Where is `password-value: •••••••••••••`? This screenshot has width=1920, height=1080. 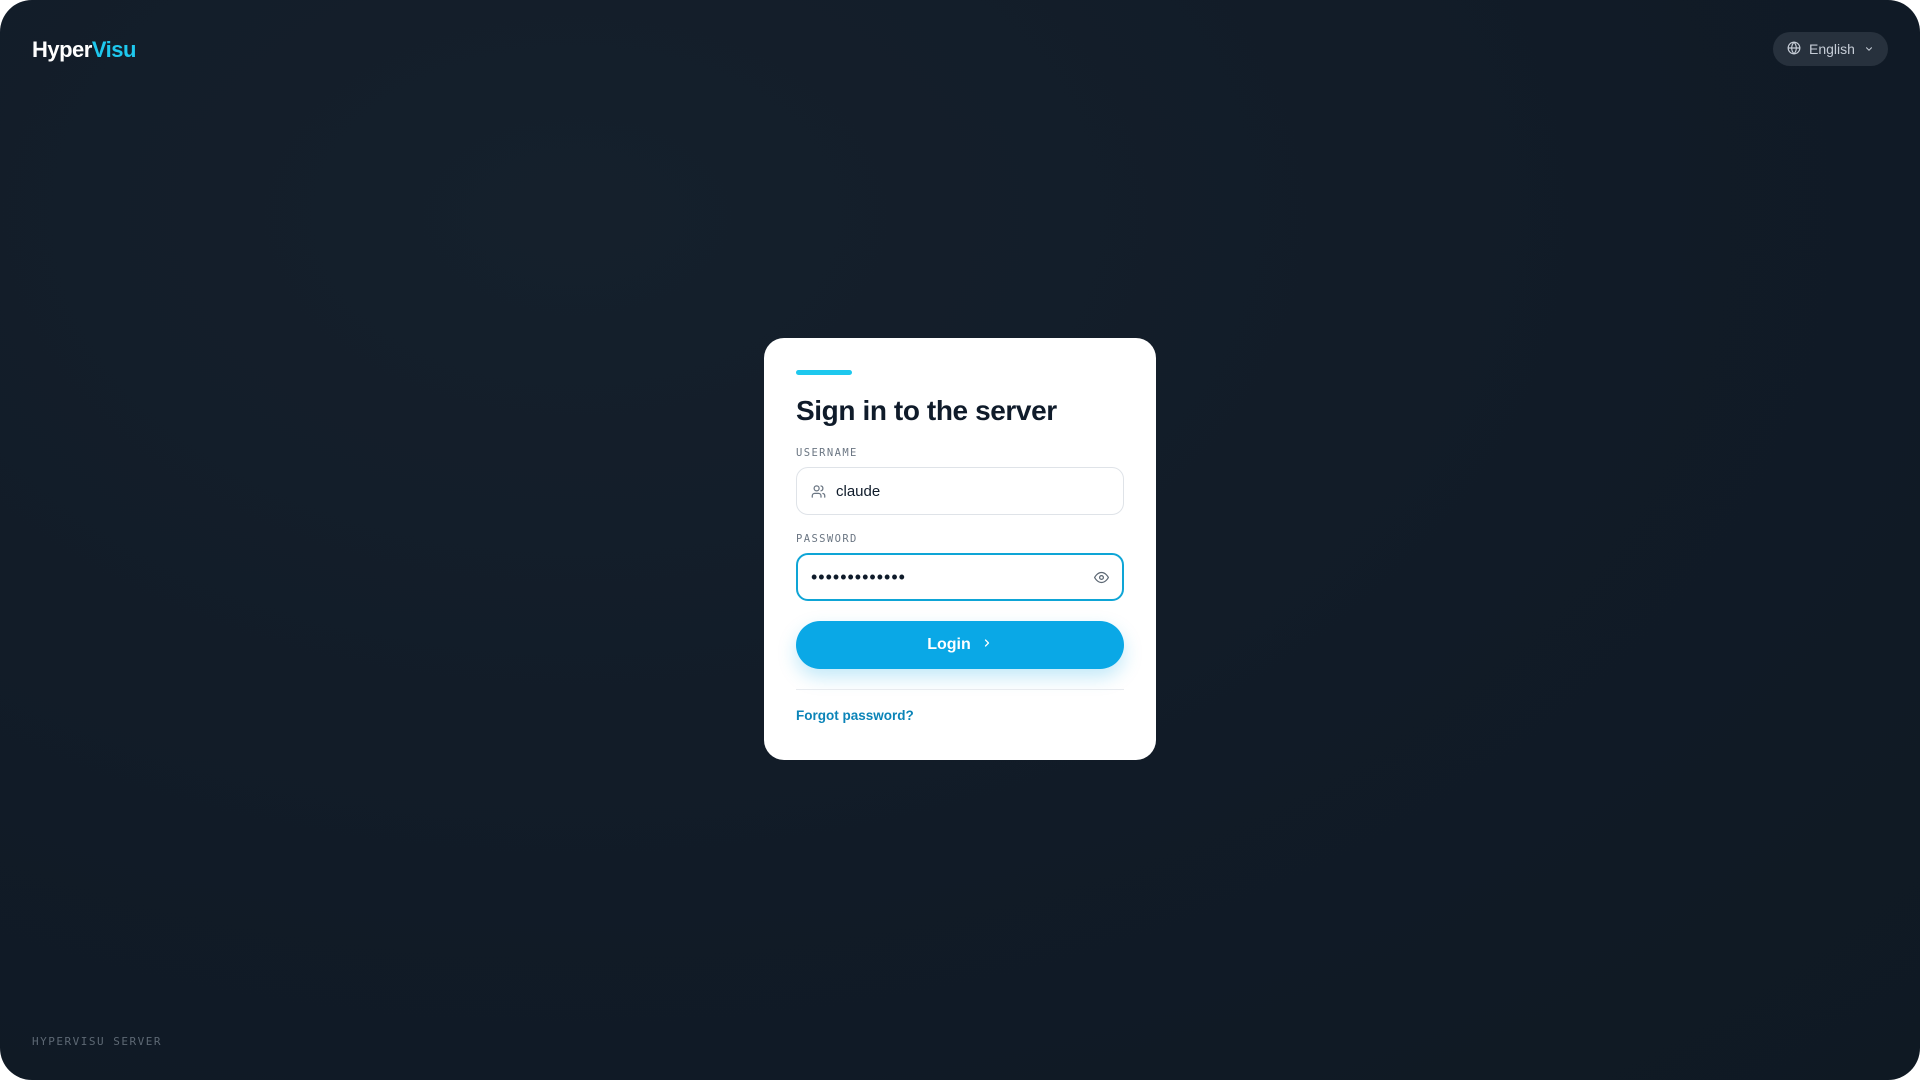
password-value: ••••••••••••• is located at coordinates (858, 577).